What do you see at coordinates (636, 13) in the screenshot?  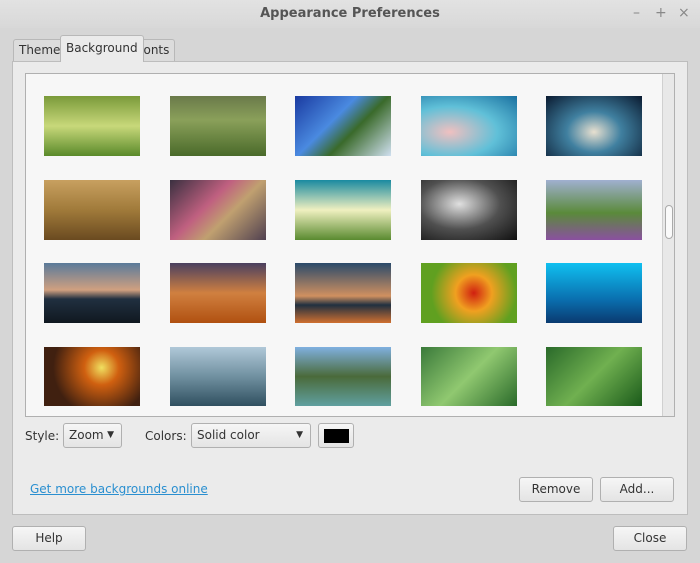 I see `minimize-button: –` at bounding box center [636, 13].